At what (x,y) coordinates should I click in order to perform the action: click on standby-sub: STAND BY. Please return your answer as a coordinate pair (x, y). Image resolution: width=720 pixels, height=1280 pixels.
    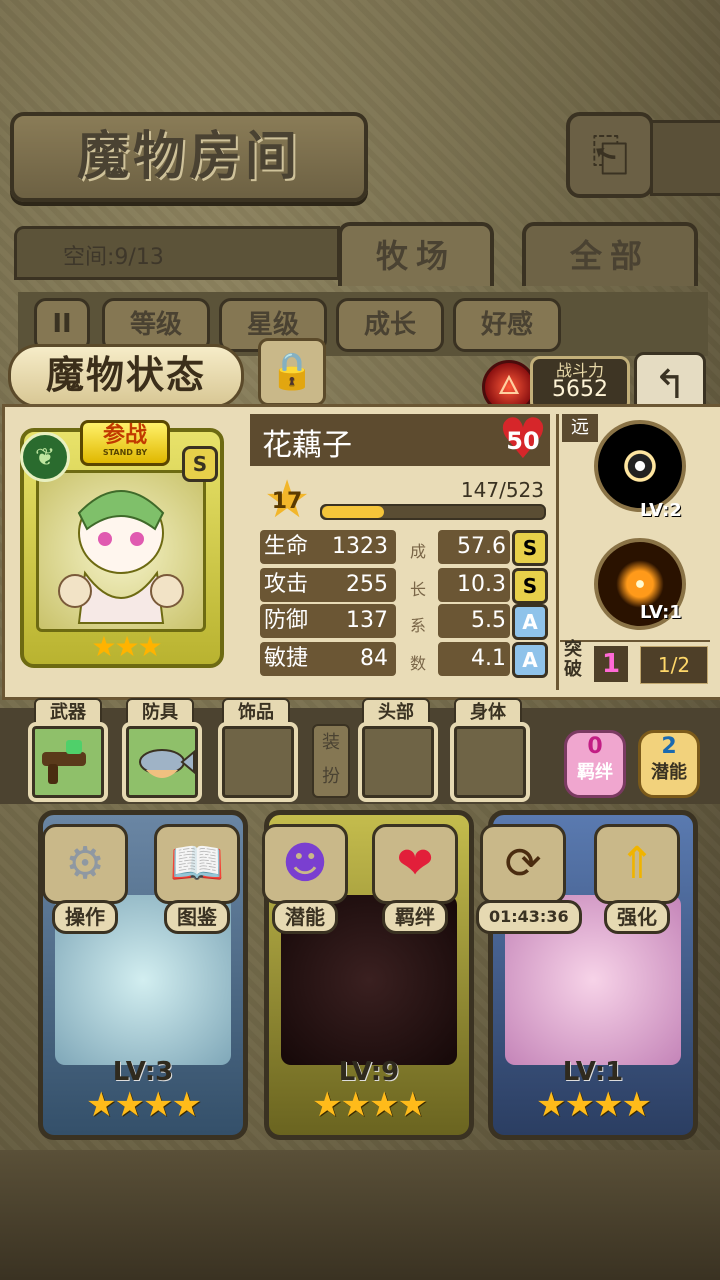
    Looking at the image, I should click on (125, 452).